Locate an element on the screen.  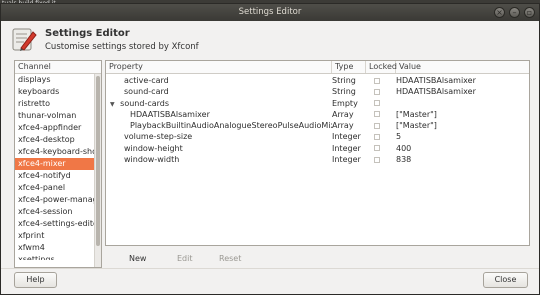
settings-editor-icon is located at coordinates (24, 39).